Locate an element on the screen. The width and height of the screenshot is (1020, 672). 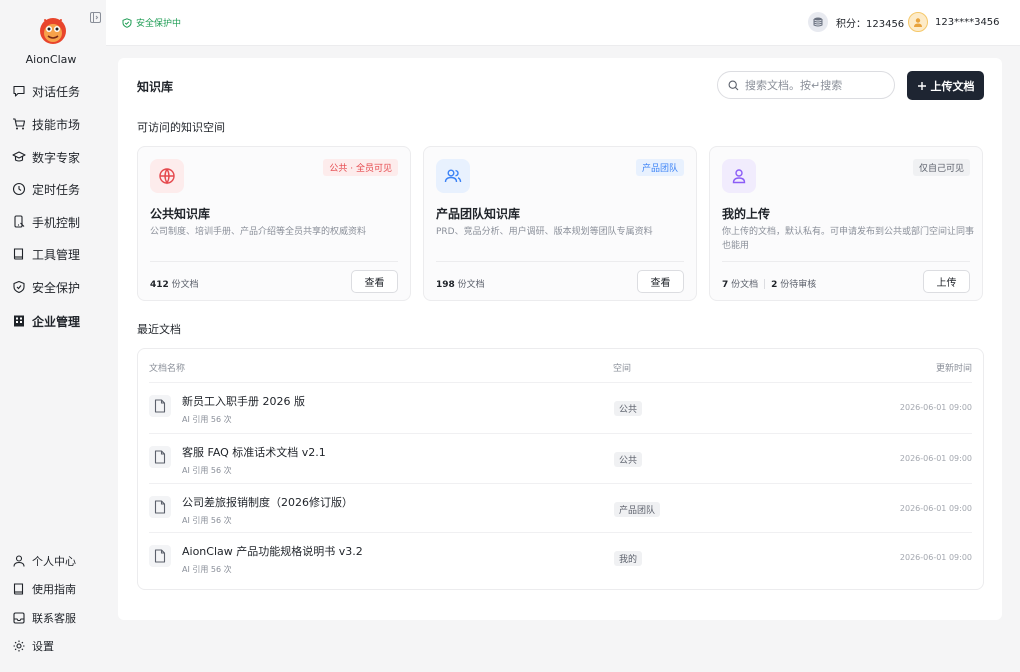
app-name: AionClaw is located at coordinates (51, 59).